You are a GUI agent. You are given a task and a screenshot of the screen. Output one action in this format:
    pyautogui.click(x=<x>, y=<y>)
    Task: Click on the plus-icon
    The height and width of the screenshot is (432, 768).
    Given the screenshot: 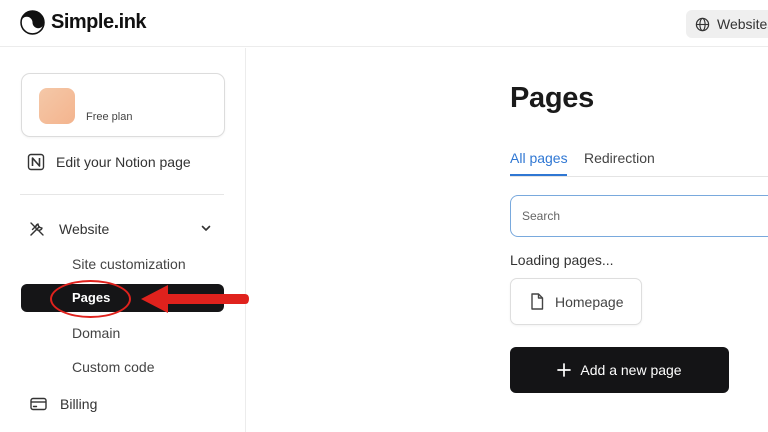 What is the action you would take?
    pyautogui.click(x=564, y=370)
    